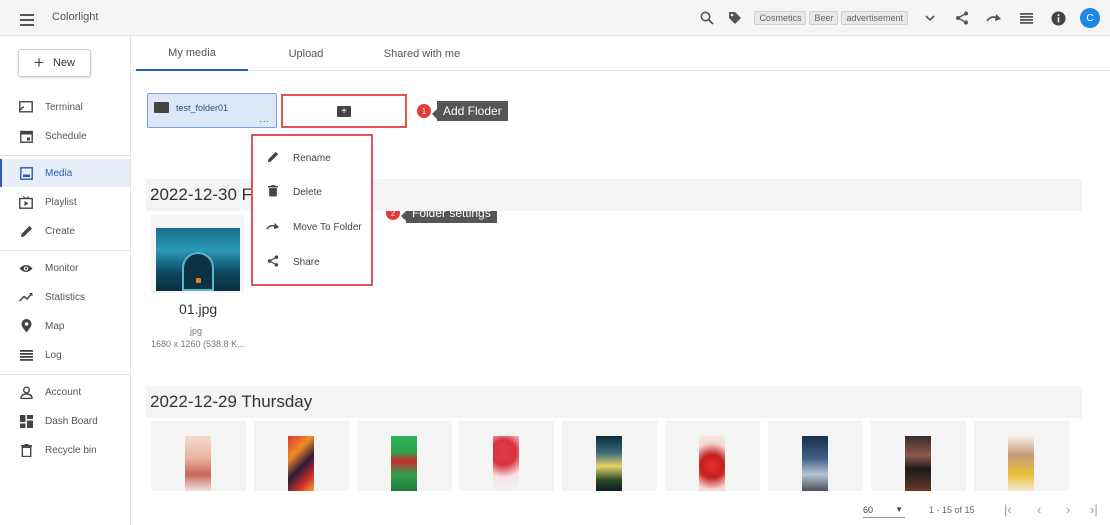  I want to click on playlist-icon, so click(26, 202).